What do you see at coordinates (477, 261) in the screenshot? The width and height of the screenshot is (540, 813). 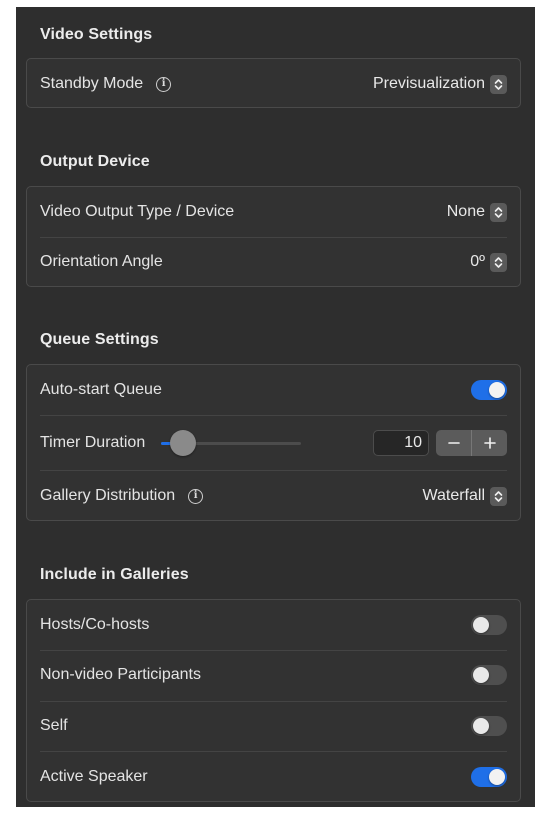 I see `orientation-angle-value: 0º` at bounding box center [477, 261].